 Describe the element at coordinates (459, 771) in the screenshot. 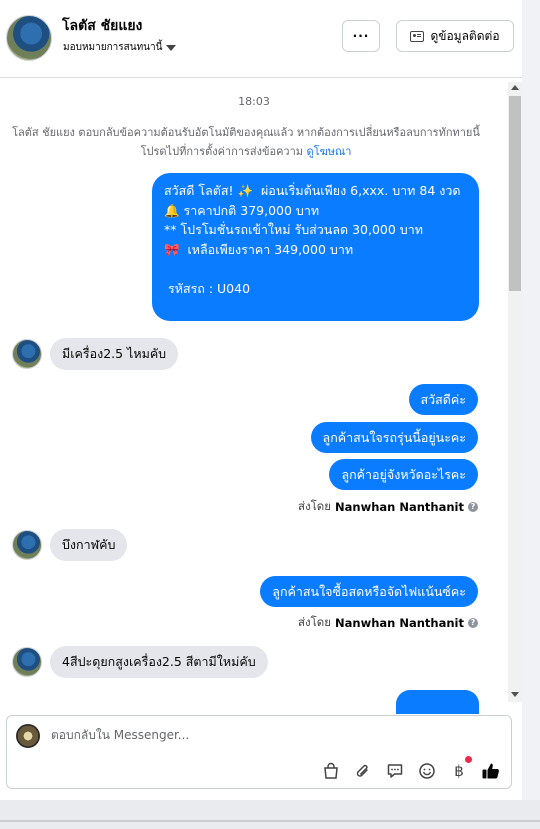

I see `baht-icon: ฿` at that location.